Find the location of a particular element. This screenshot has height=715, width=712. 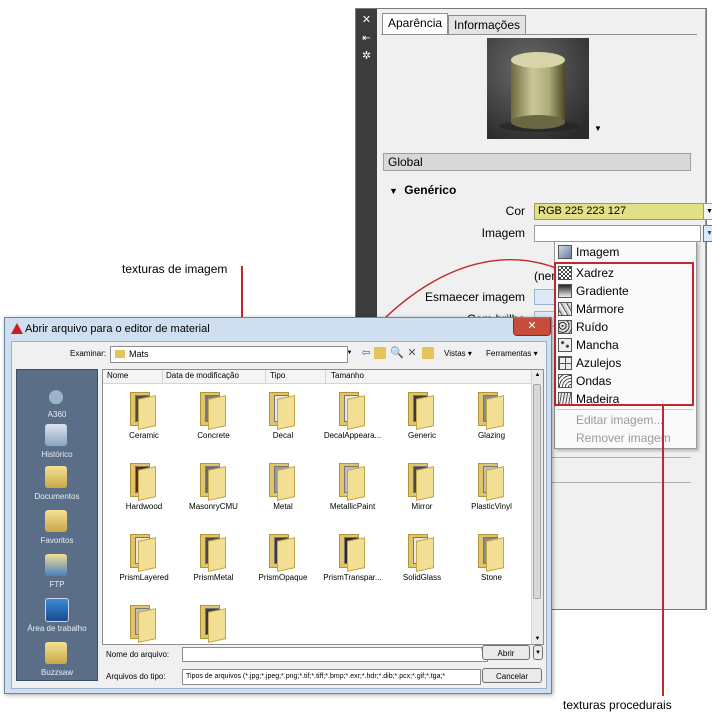

column-tipo: Tipo is located at coordinates (277, 375).